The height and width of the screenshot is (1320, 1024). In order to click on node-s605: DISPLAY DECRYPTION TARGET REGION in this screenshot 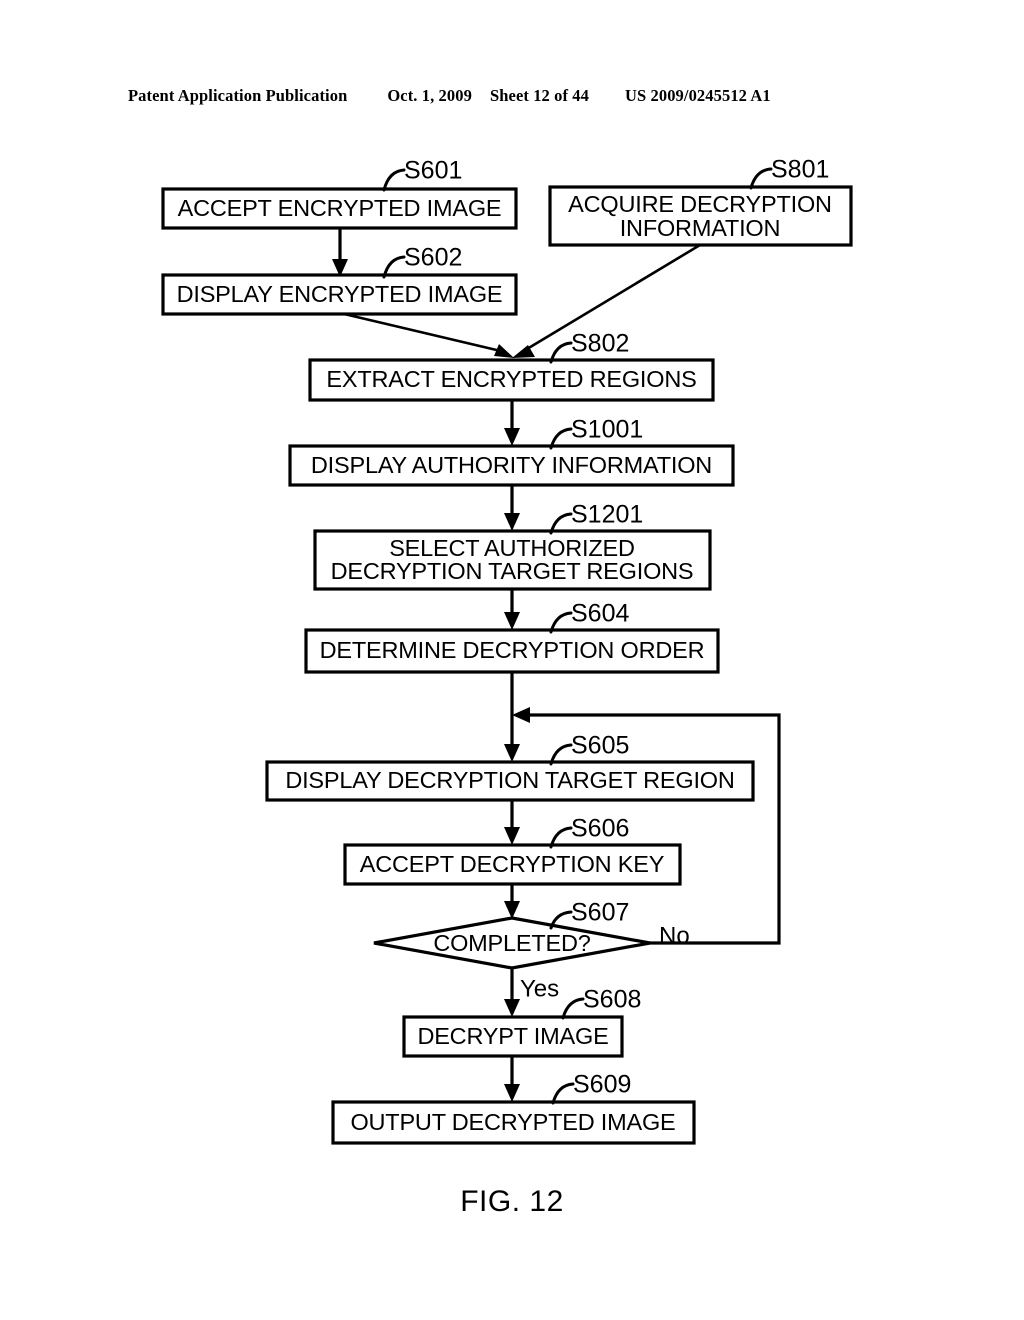, I will do `click(510, 781)`.